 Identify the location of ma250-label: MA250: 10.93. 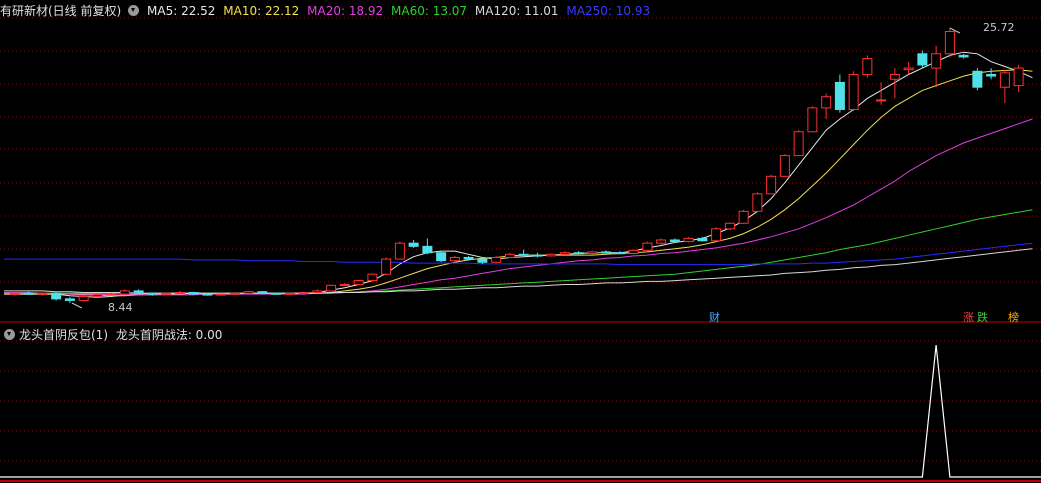
(608, 11).